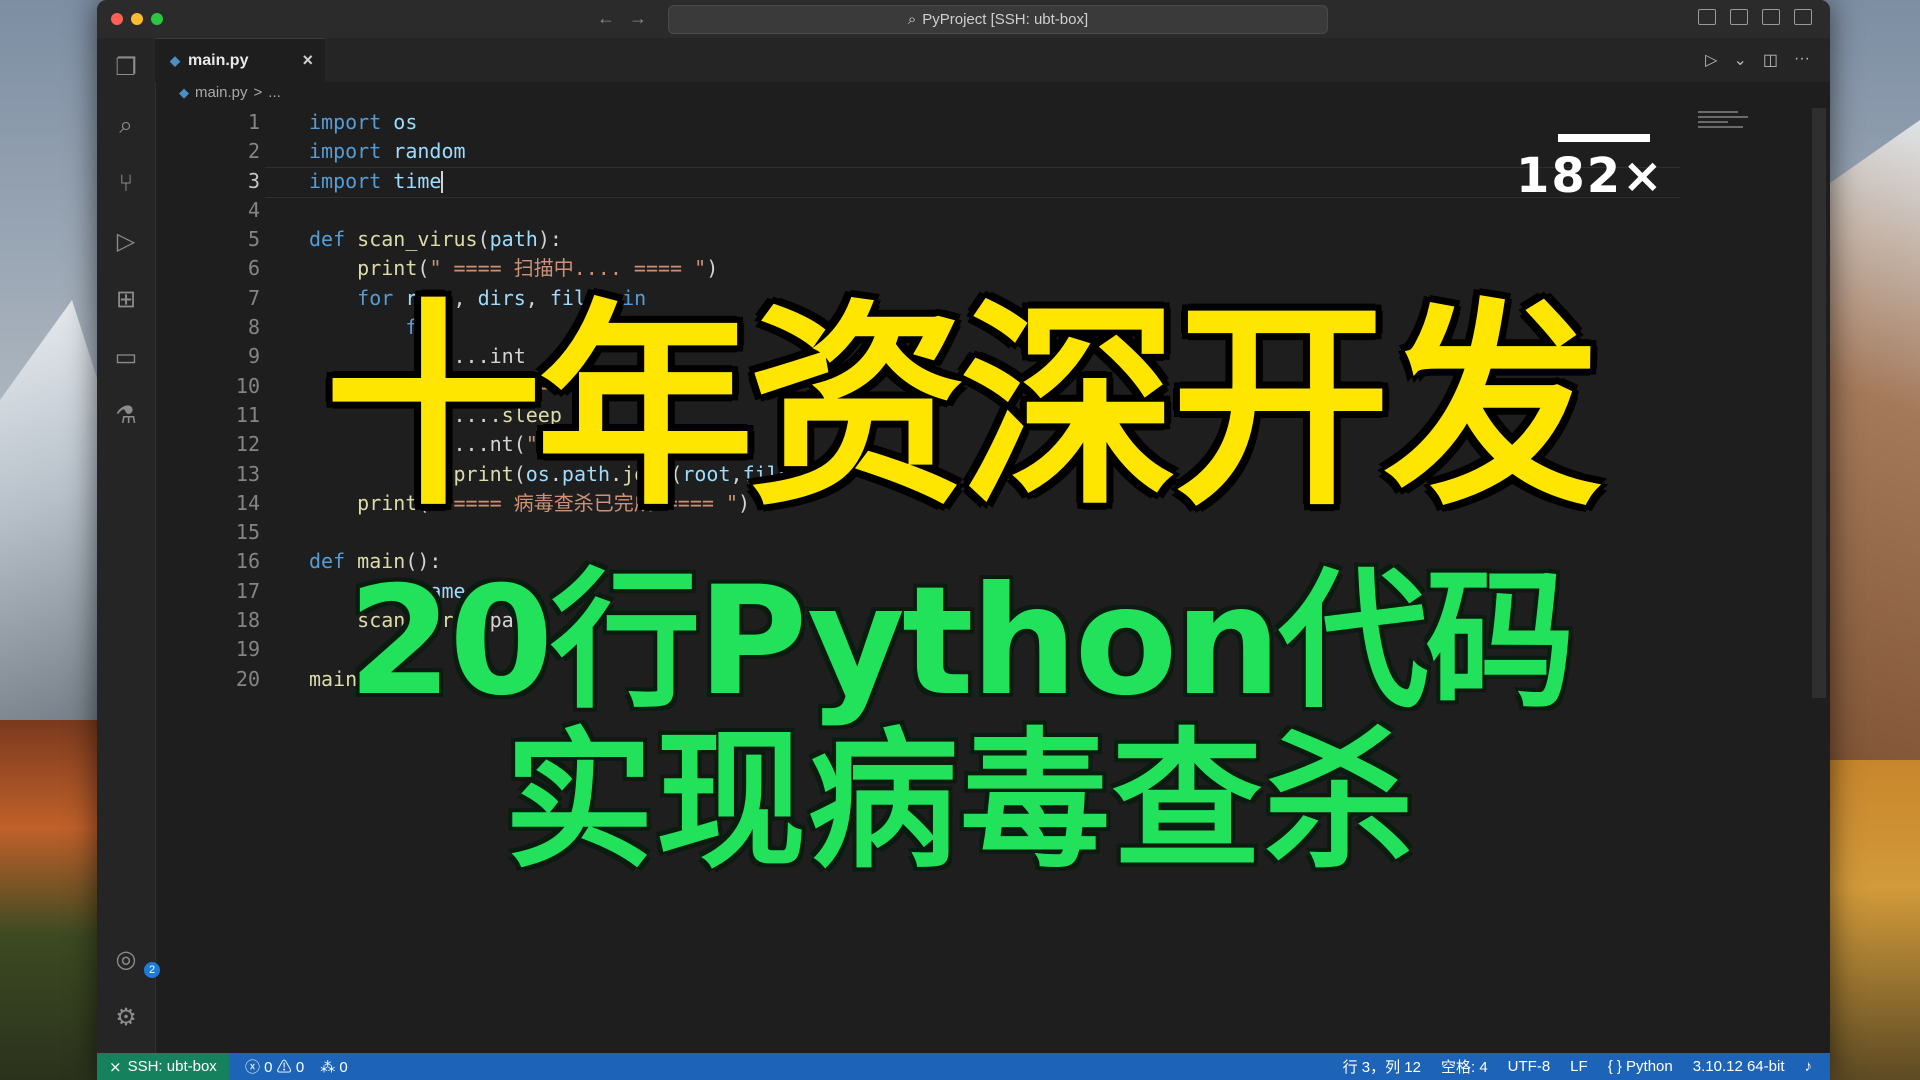 This screenshot has width=1920, height=1080. What do you see at coordinates (1382, 1066) in the screenshot?
I see `cursor-position: 行 3，列 12` at bounding box center [1382, 1066].